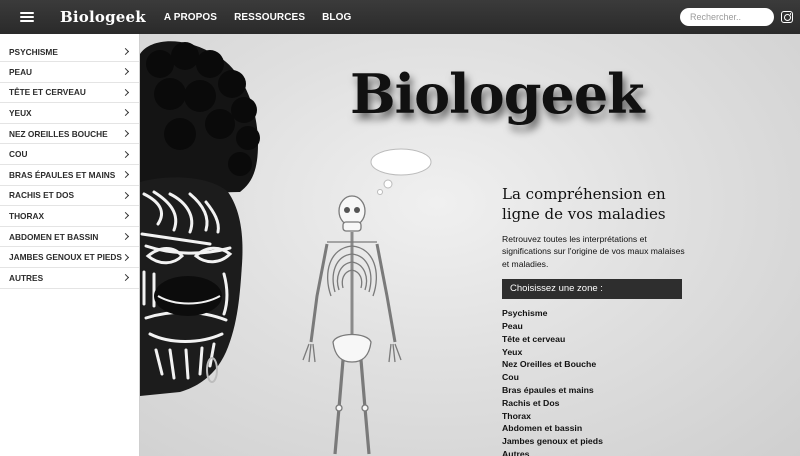  Describe the element at coordinates (597, 390) in the screenshot. I see `zone-link-bras-epaules-mains: Bras épaules et mains` at that location.